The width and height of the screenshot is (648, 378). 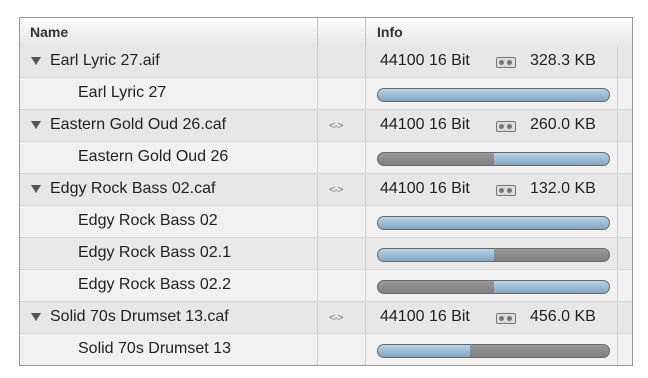 I want to click on region-name: Edgy Rock Bass 02.2, so click(x=154, y=284).